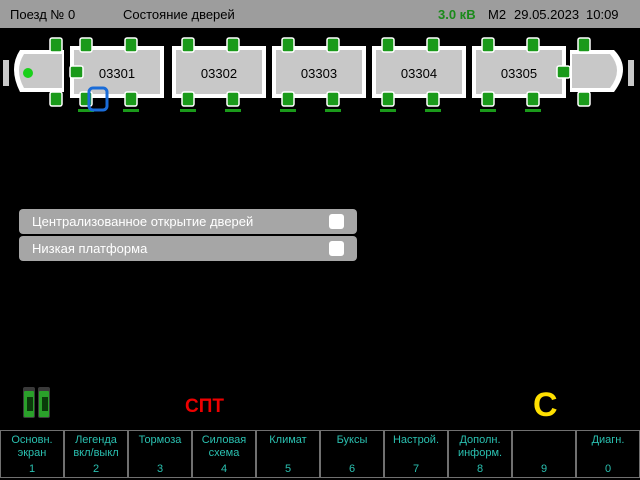  I want to click on car-number: 03304, so click(419, 73).